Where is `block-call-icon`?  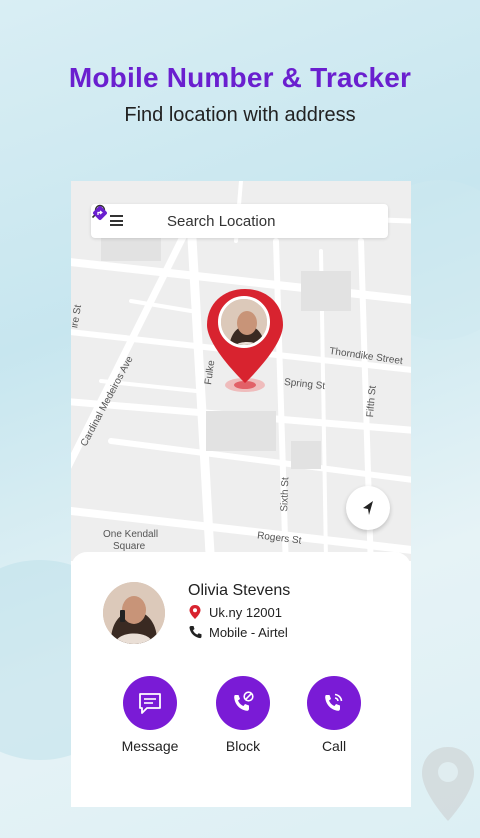
block-call-icon is located at coordinates (244, 701).